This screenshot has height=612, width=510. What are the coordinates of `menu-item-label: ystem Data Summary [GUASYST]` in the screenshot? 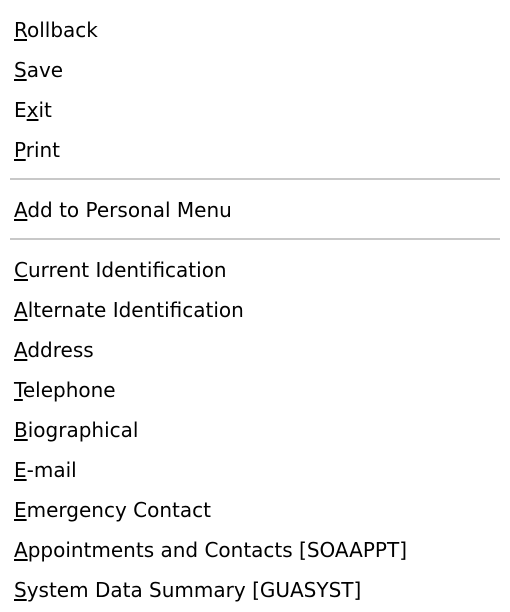 It's located at (194, 590).